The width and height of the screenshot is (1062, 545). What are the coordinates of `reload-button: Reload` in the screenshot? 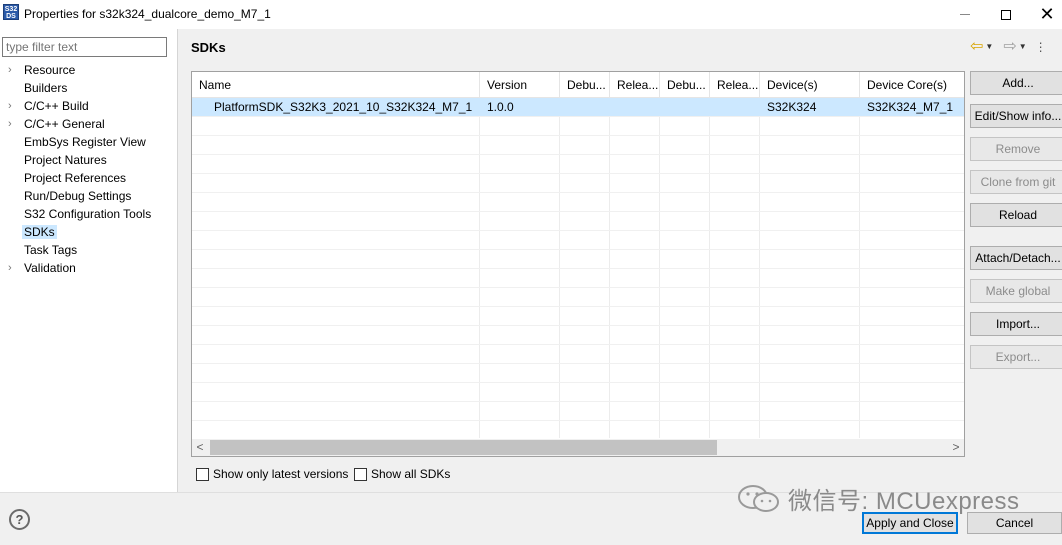 It's located at (1016, 215).